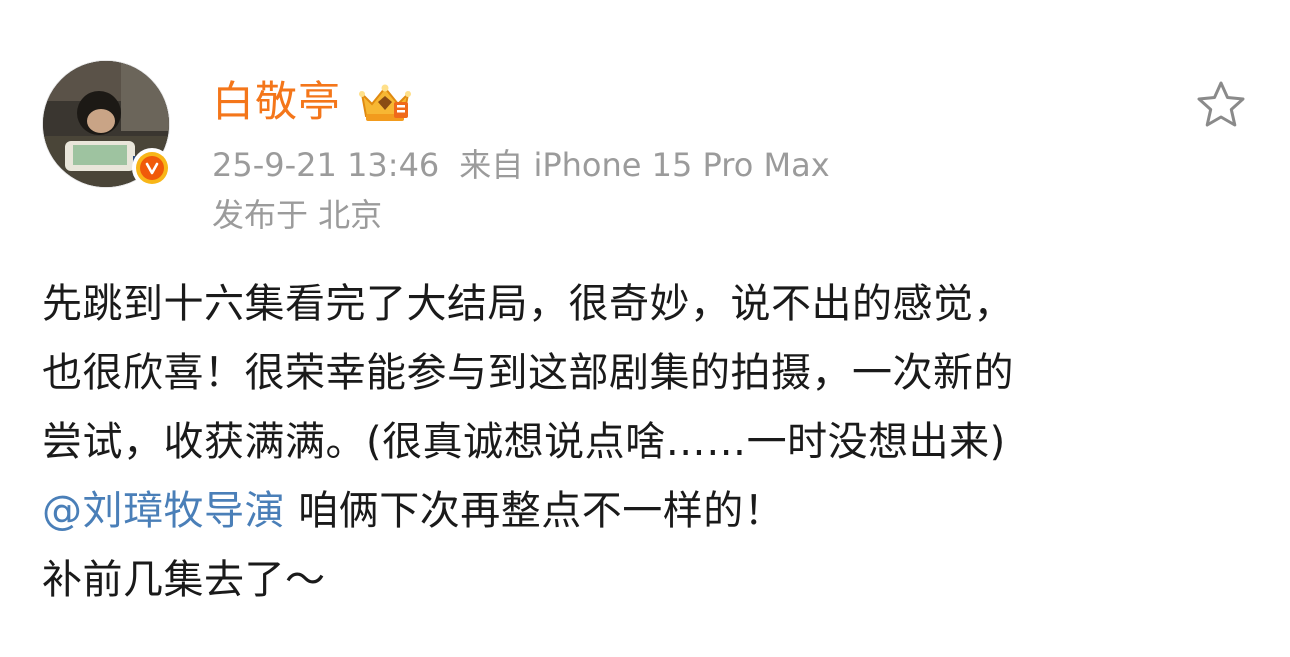 The image size is (1290, 657). Describe the element at coordinates (385, 103) in the screenshot. I see `crown-vip-icon` at that location.